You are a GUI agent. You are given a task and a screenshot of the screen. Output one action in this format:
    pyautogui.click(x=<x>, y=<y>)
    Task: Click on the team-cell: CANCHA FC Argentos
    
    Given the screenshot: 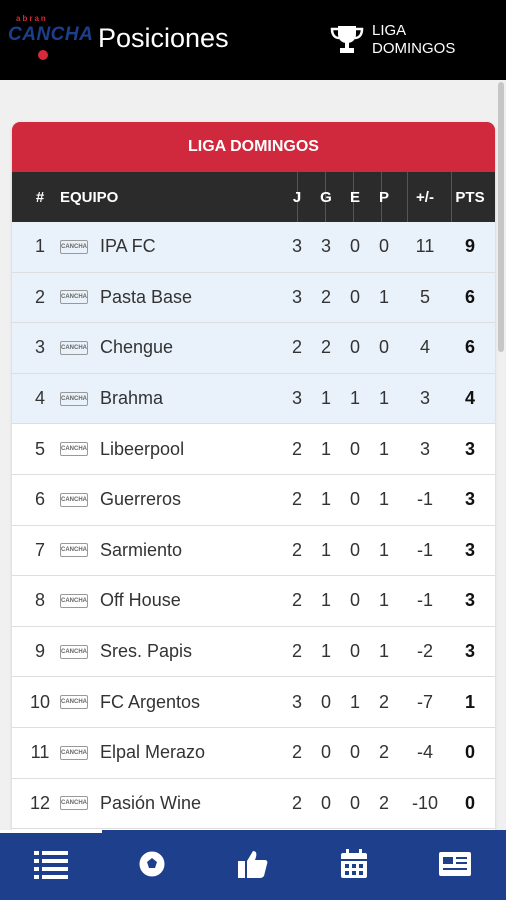 What is the action you would take?
    pyautogui.click(x=175, y=702)
    